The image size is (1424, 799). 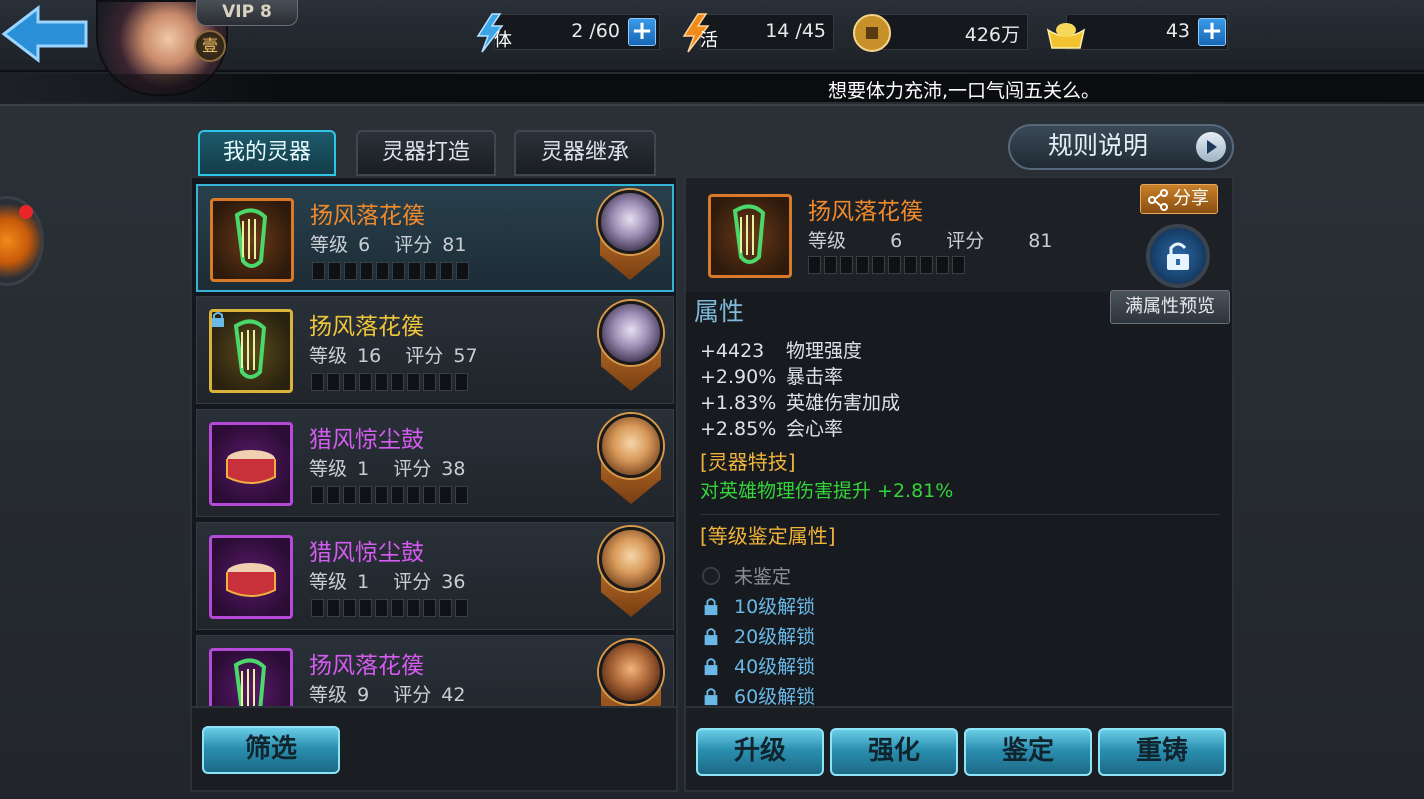 I want to click on detail-header: 扬风落花篌 等级 6 评分 81 分享, so click(x=959, y=235).